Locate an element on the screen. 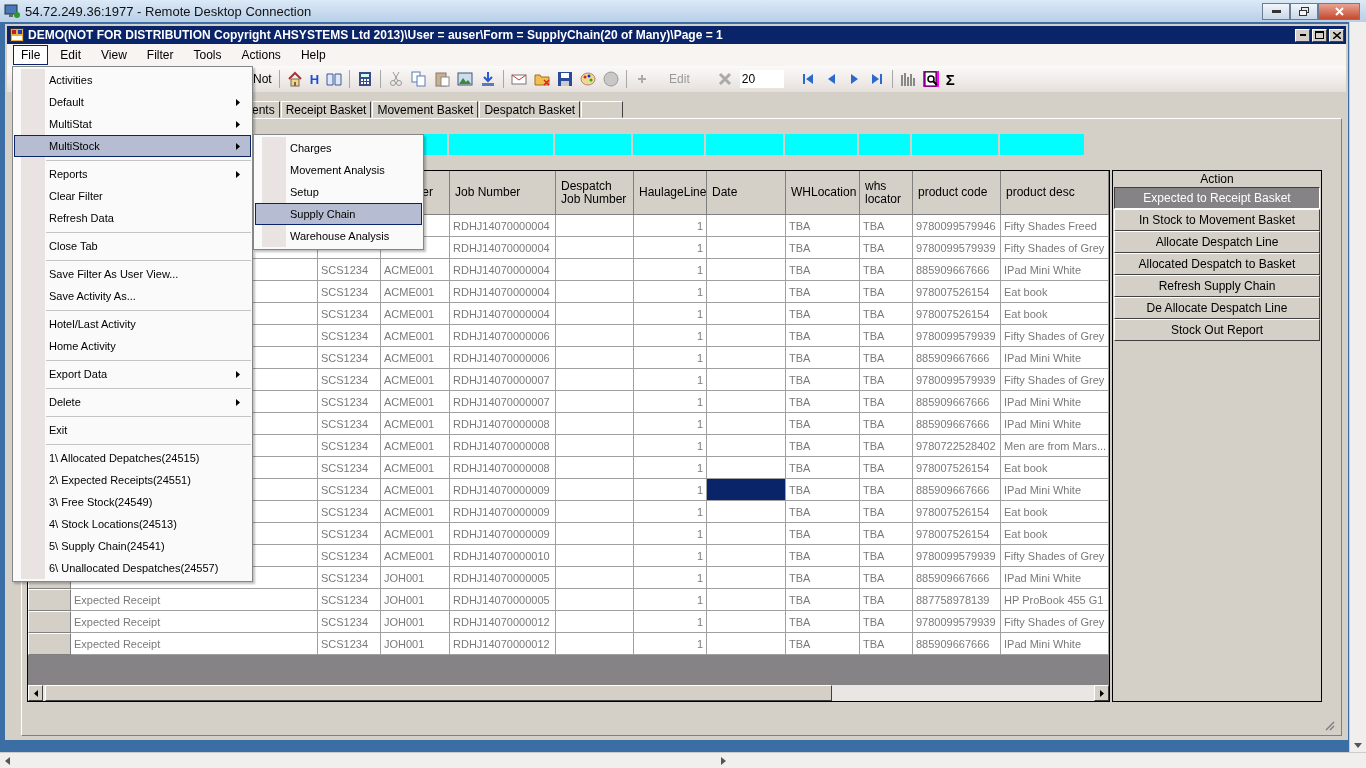 This screenshot has height=768, width=1366. scroll-down-icon is located at coordinates (1358, 745).